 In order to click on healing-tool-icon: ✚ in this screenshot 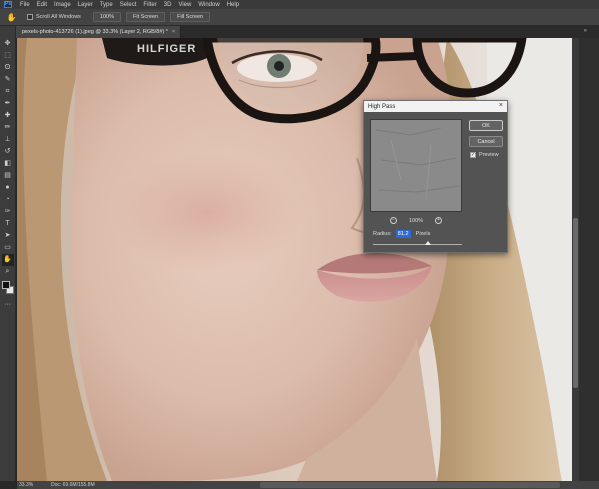, I will do `click(8, 116)`.